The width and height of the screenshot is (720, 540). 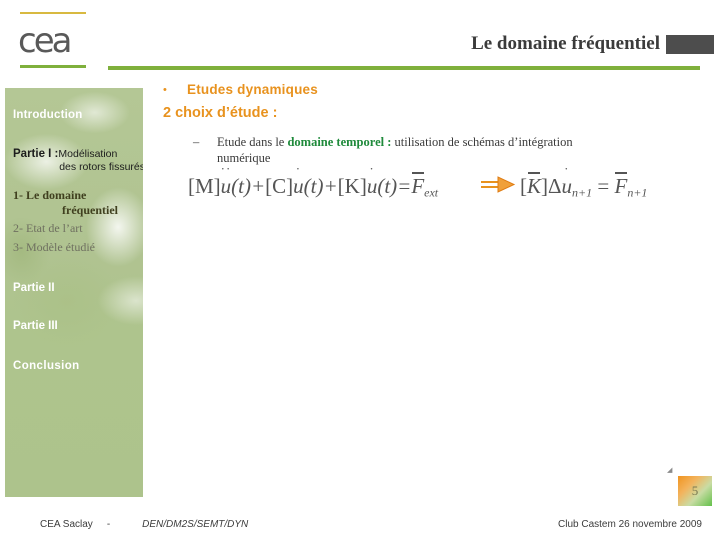 I want to click on equation-2-bracket-close: ], so click(x=545, y=186).